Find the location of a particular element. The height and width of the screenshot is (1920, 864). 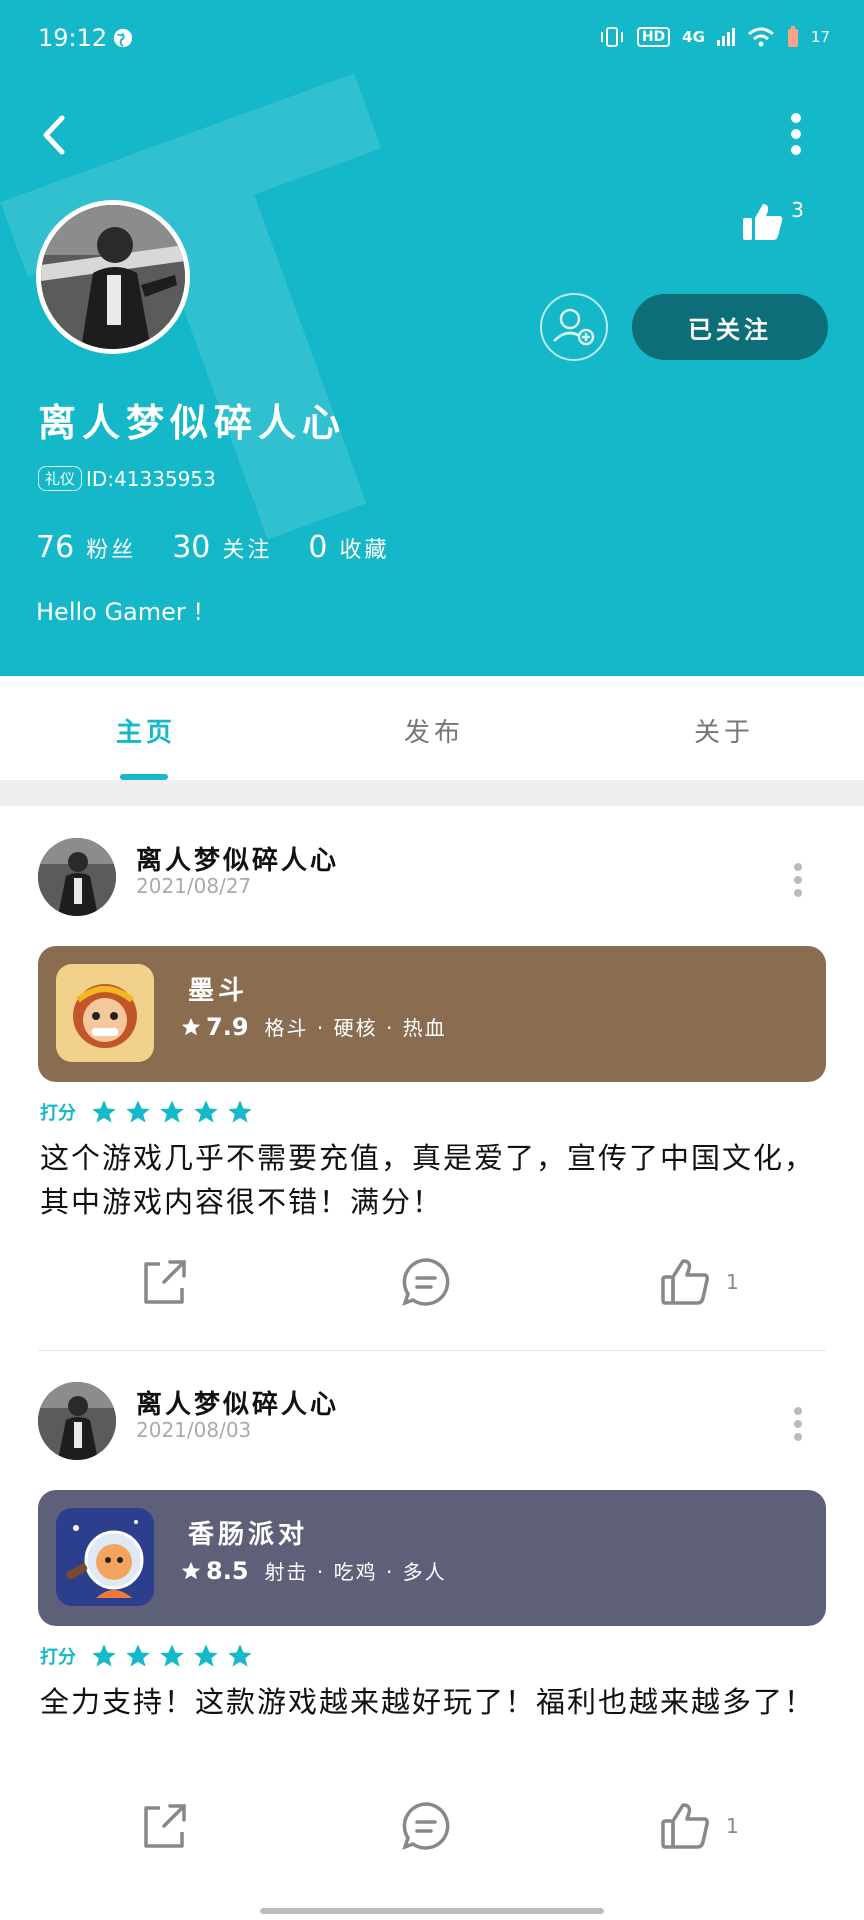

tab-home: 主页 is located at coordinates (146, 730).